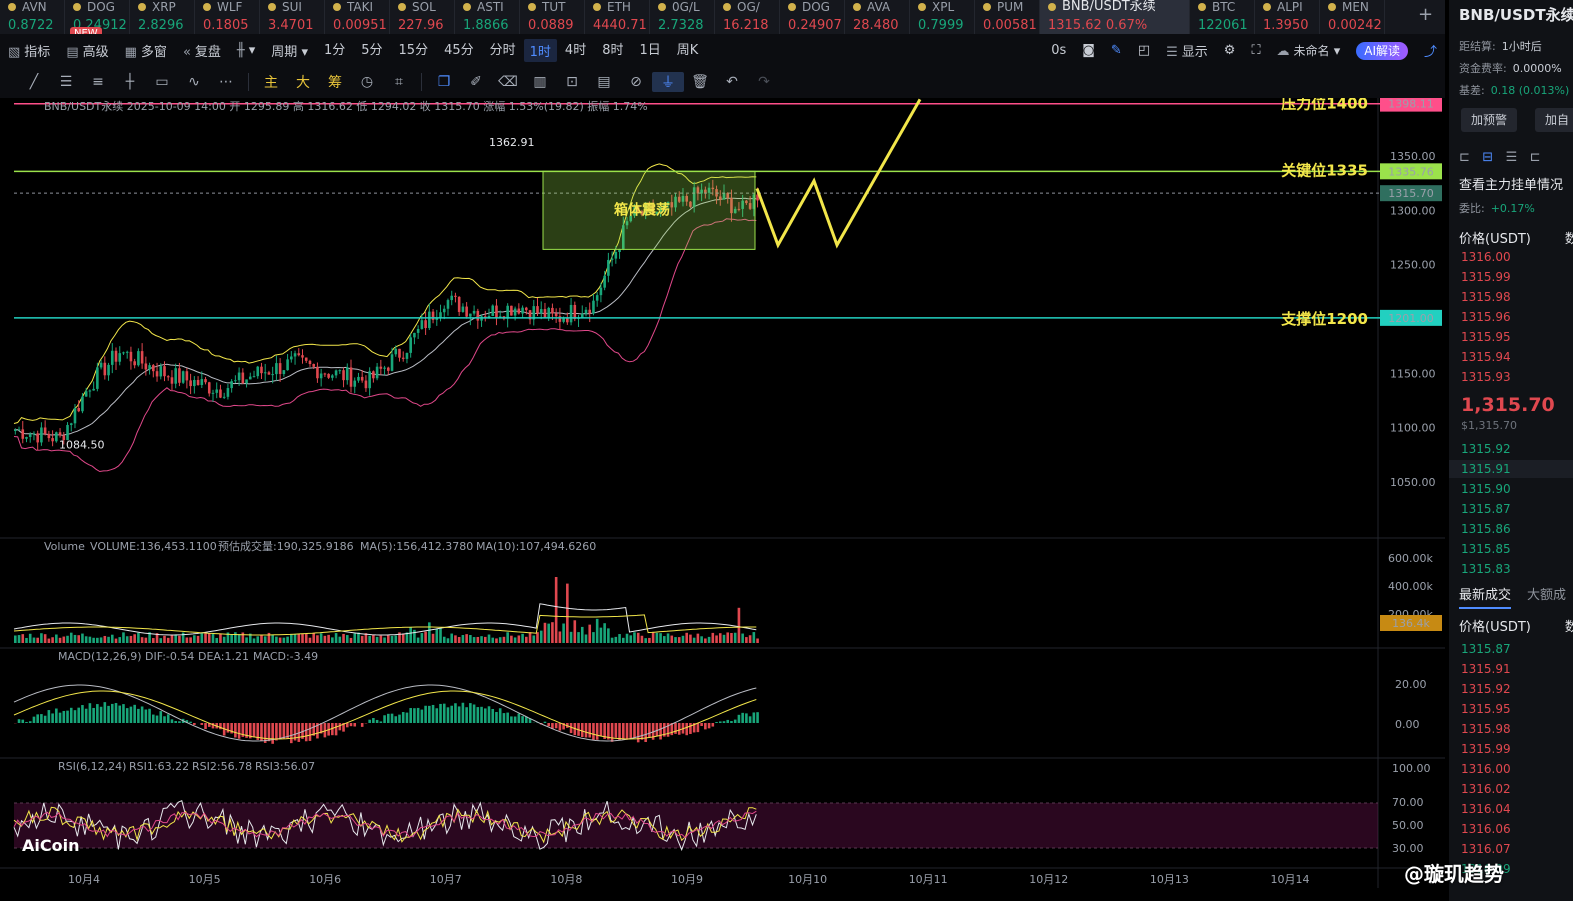 This screenshot has height=901, width=1573. Describe the element at coordinates (1486, 297) in the screenshot. I see `orderbook-row: 1315.98` at that location.